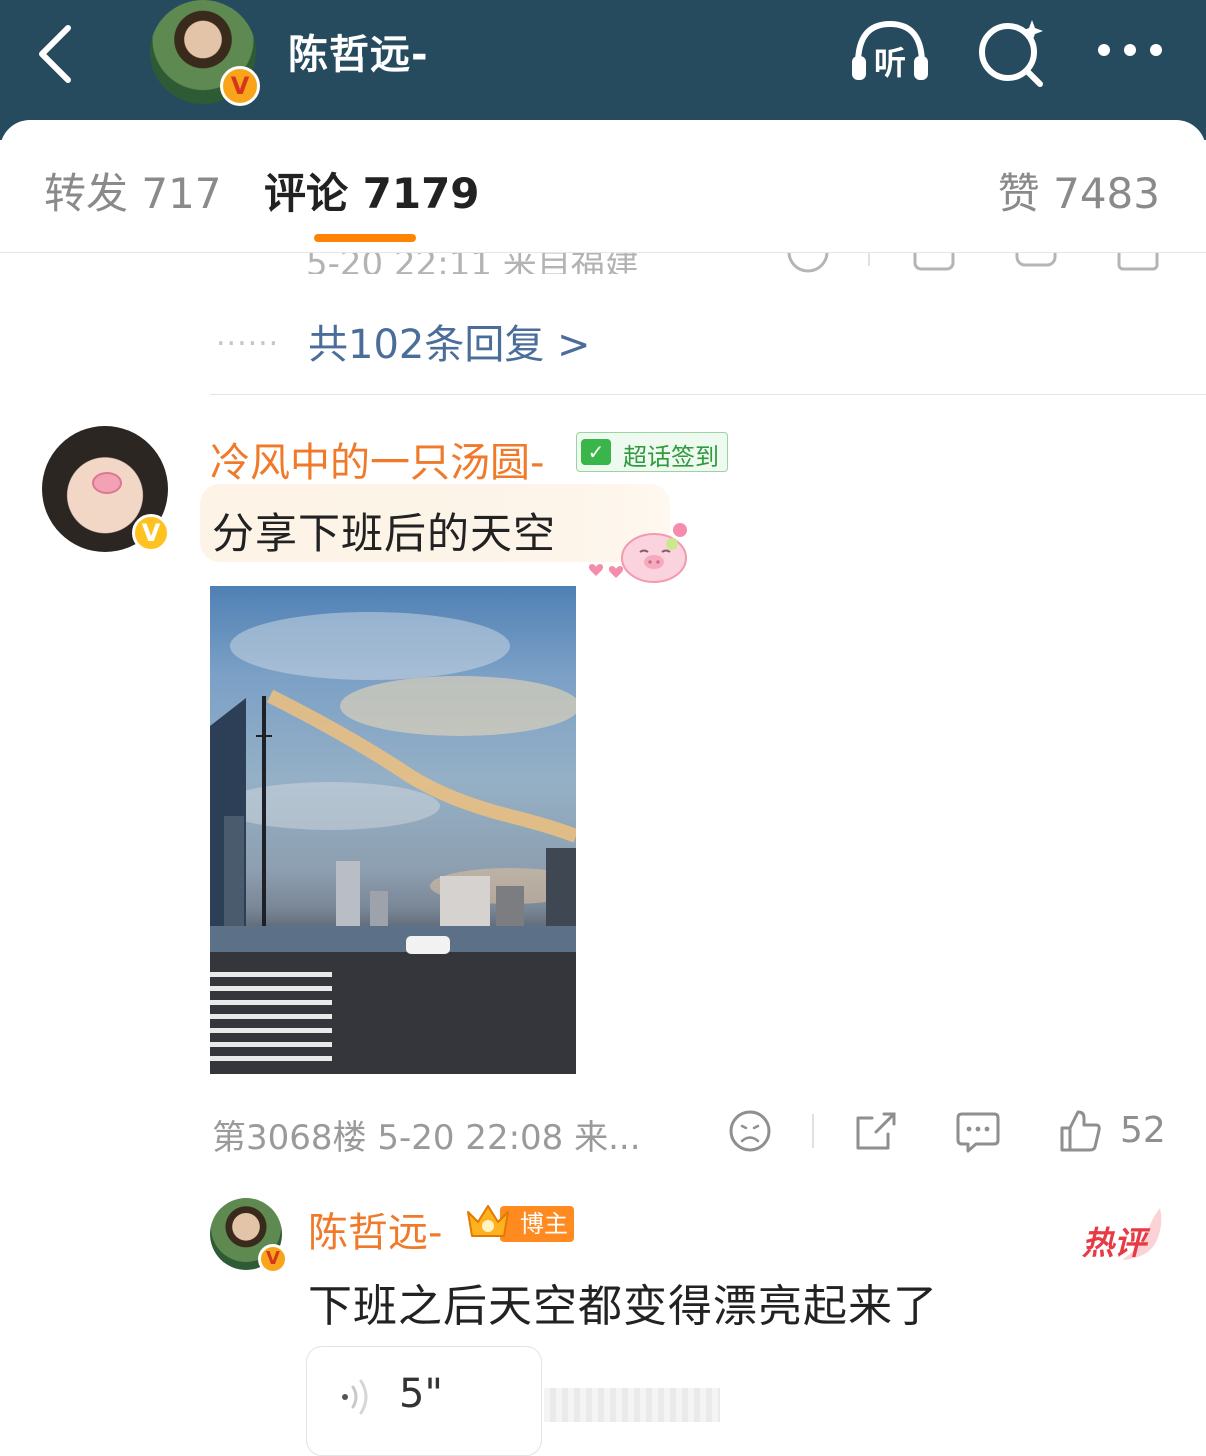  What do you see at coordinates (384, 533) in the screenshot?
I see `comment-text: 分享下班后的天空` at bounding box center [384, 533].